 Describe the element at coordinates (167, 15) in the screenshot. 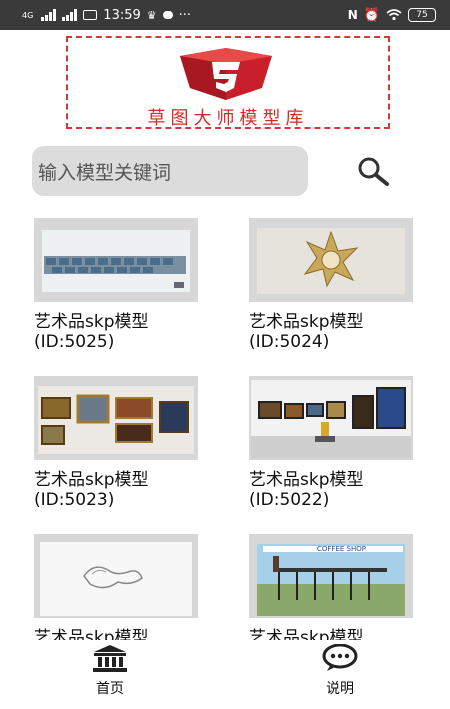

I see `chat-bubble-icon` at that location.